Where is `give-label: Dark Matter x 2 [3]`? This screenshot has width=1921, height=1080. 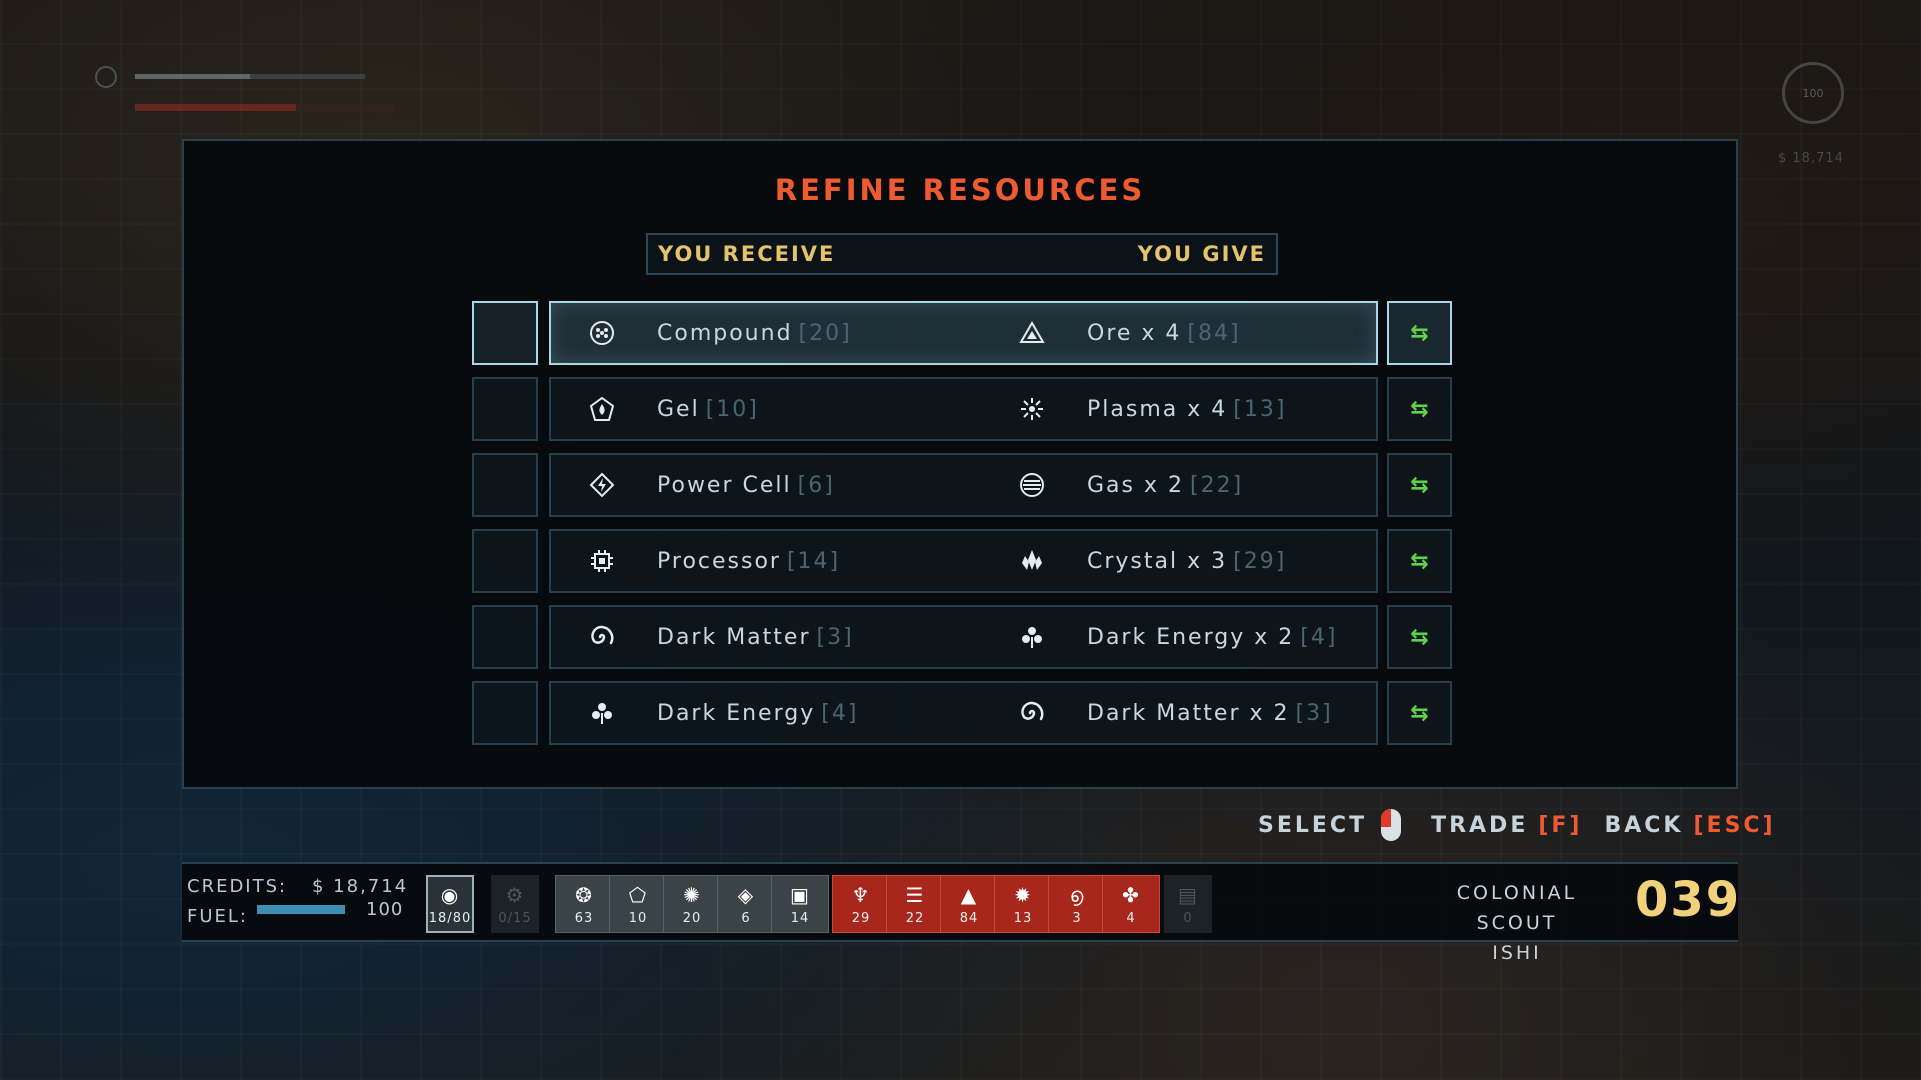
give-label: Dark Matter x 2 [3] is located at coordinates (1210, 713).